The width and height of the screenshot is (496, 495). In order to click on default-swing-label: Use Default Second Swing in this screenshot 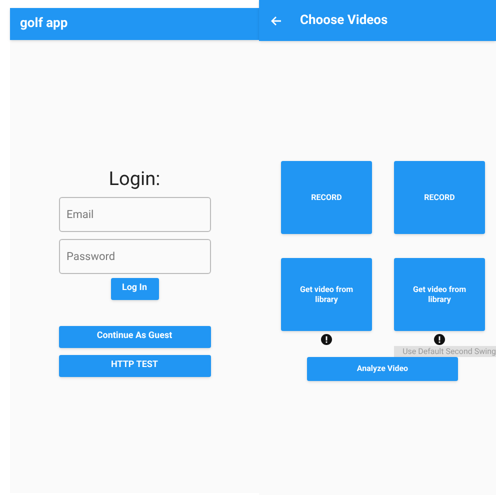, I will do `click(445, 351)`.